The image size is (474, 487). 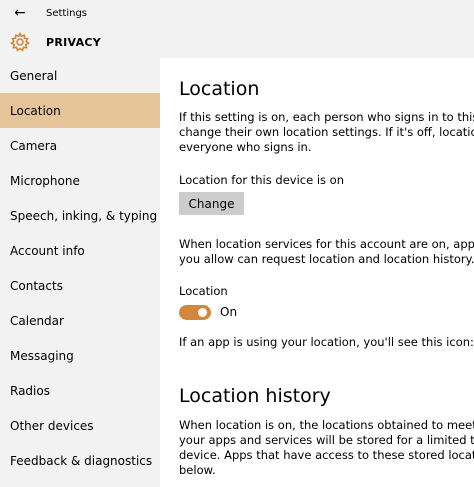 I want to click on sidebar-item-contacts: Contacts, so click(x=80, y=285).